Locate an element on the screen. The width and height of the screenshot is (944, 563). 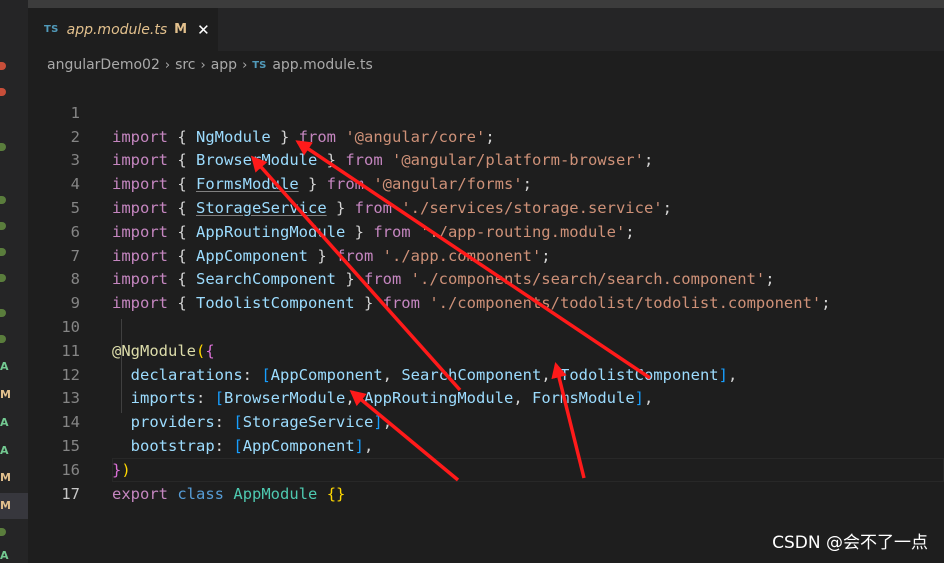
close-icon: ✕ is located at coordinates (203, 30).